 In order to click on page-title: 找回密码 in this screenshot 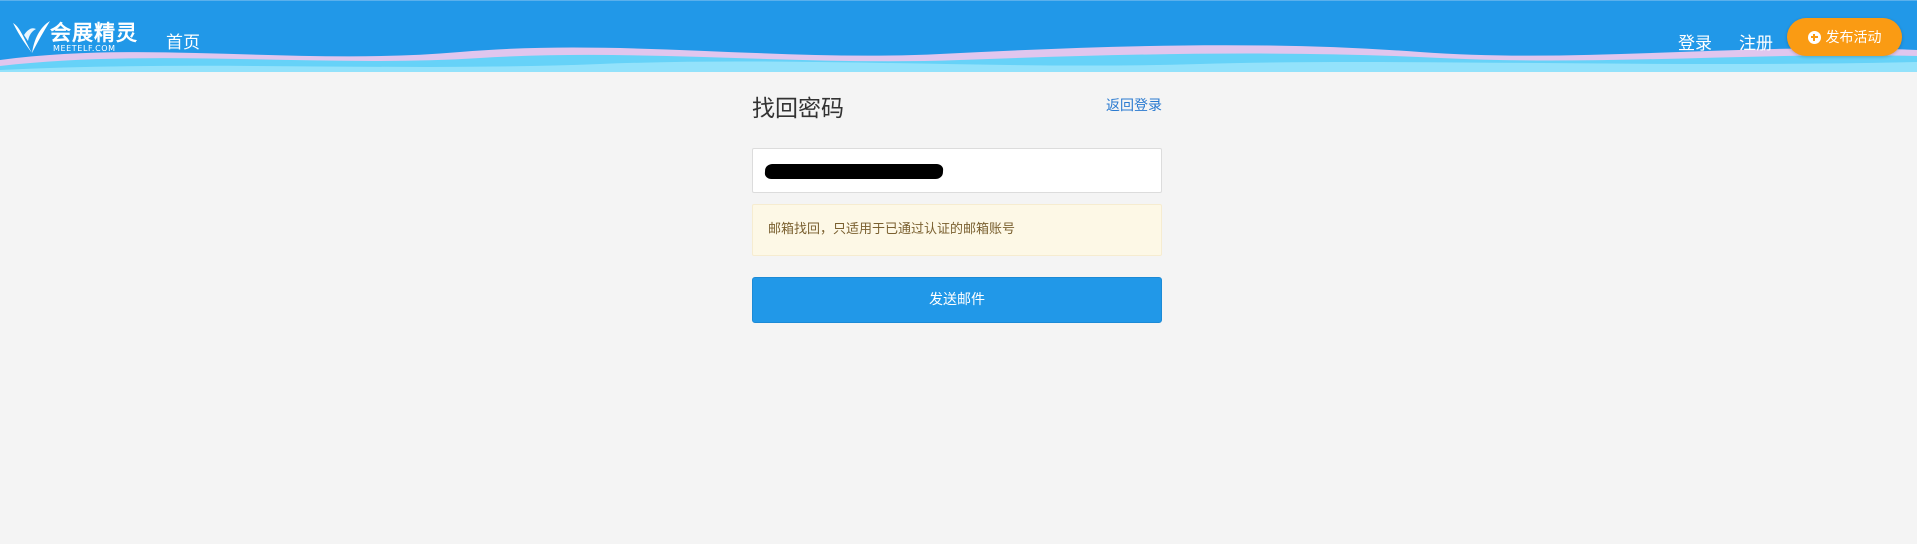, I will do `click(798, 109)`.